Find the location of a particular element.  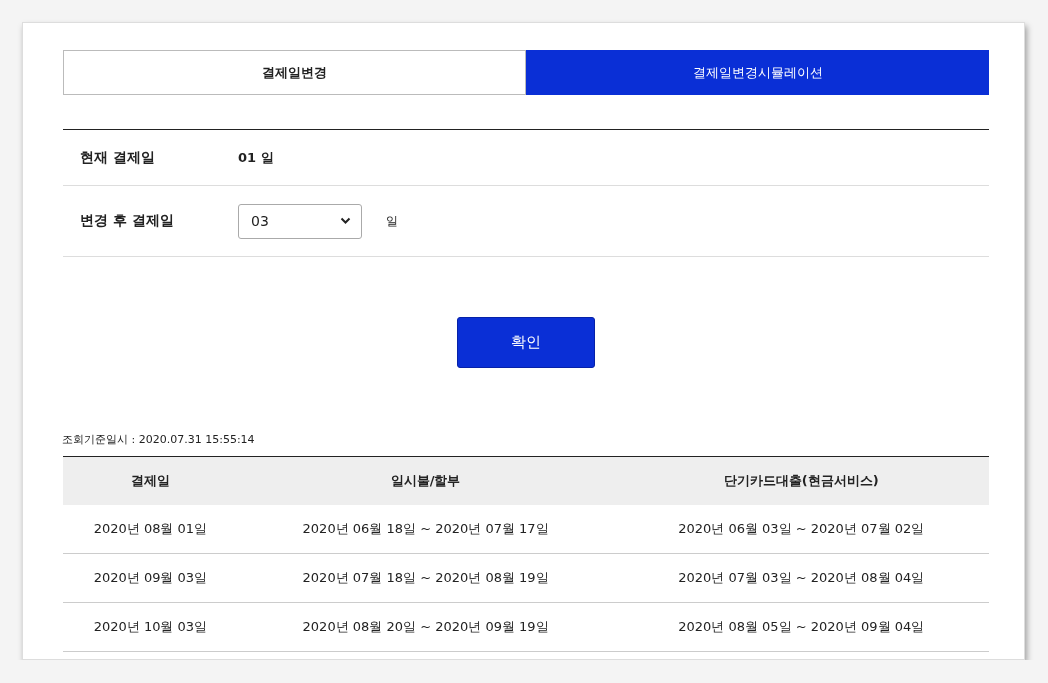

field-label: 변경 후 결제일 is located at coordinates (127, 221).